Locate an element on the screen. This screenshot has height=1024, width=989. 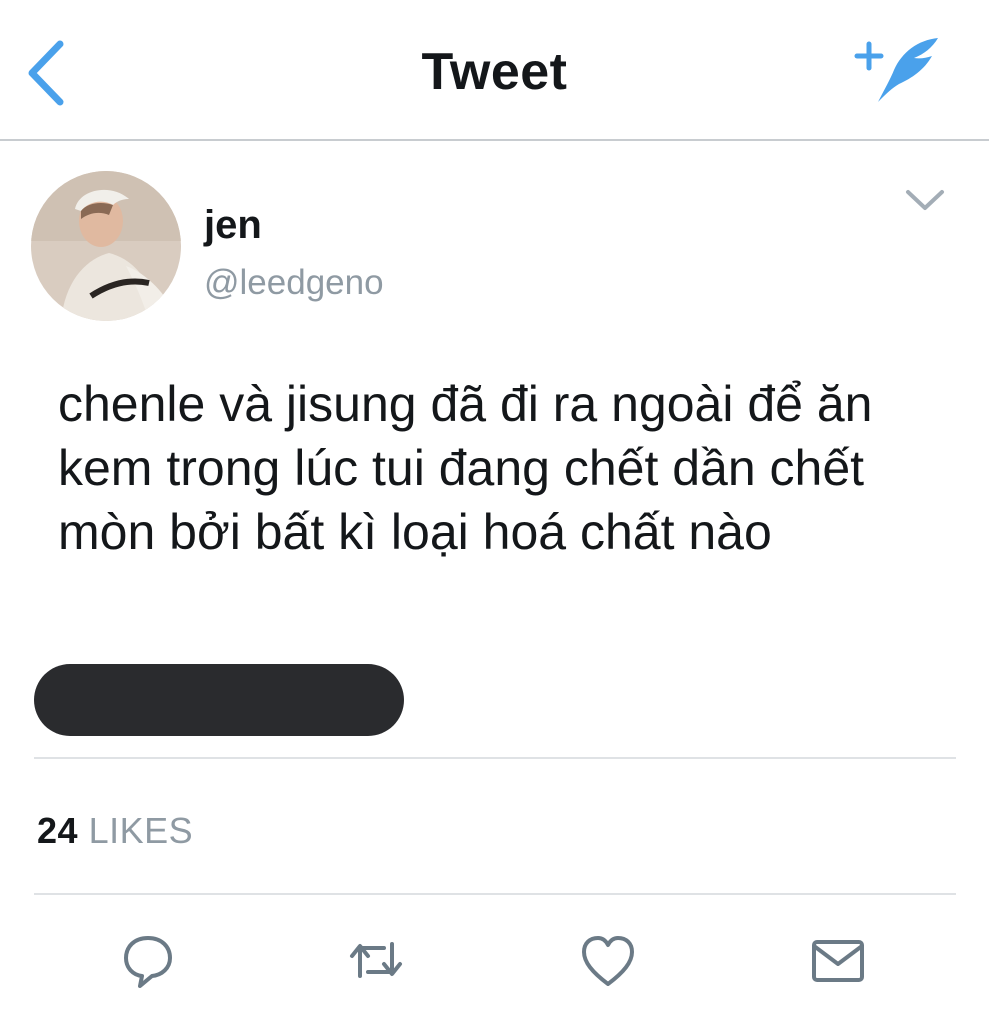
likes-stat: 24 LIKES is located at coordinates (115, 831).